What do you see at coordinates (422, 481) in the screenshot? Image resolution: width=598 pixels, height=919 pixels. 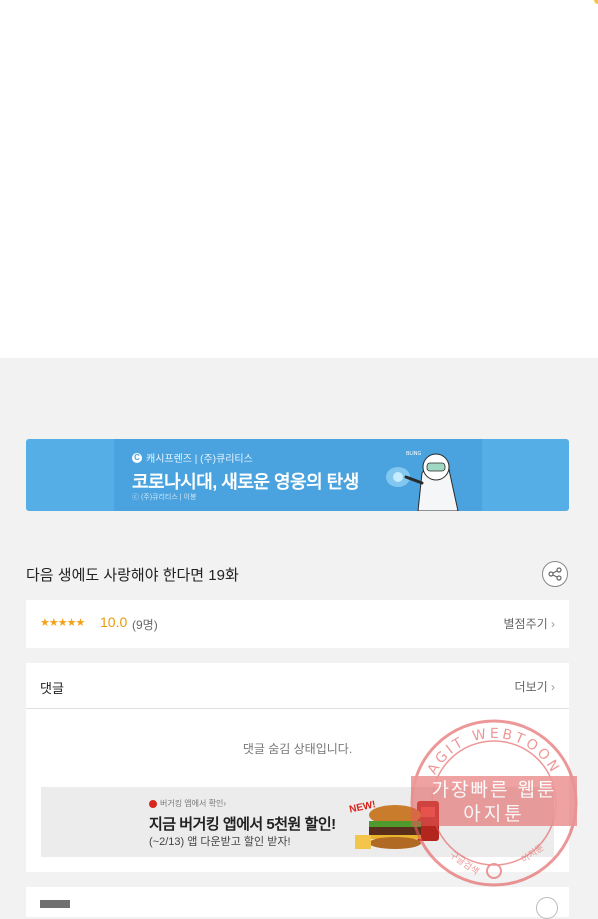 I see `hazmat-hero-illustration: BLING` at bounding box center [422, 481].